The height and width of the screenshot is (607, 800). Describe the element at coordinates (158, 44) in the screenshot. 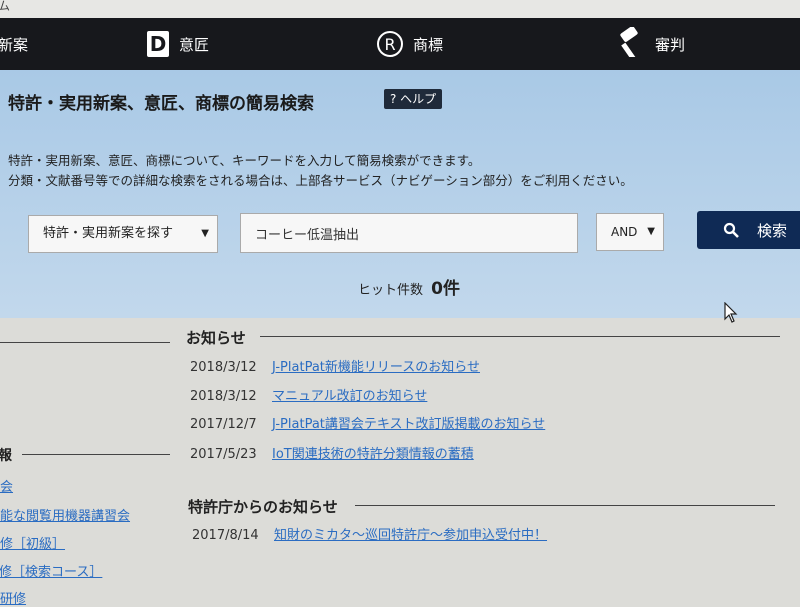

I see `design-d-icon: D` at that location.